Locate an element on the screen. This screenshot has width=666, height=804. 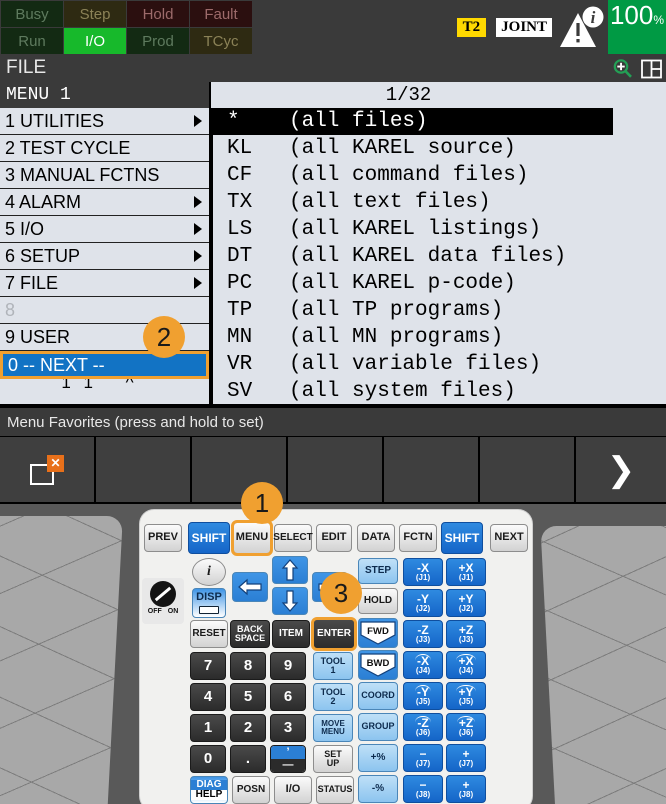
chevron-right-icon is located at coordinates (198, 256).